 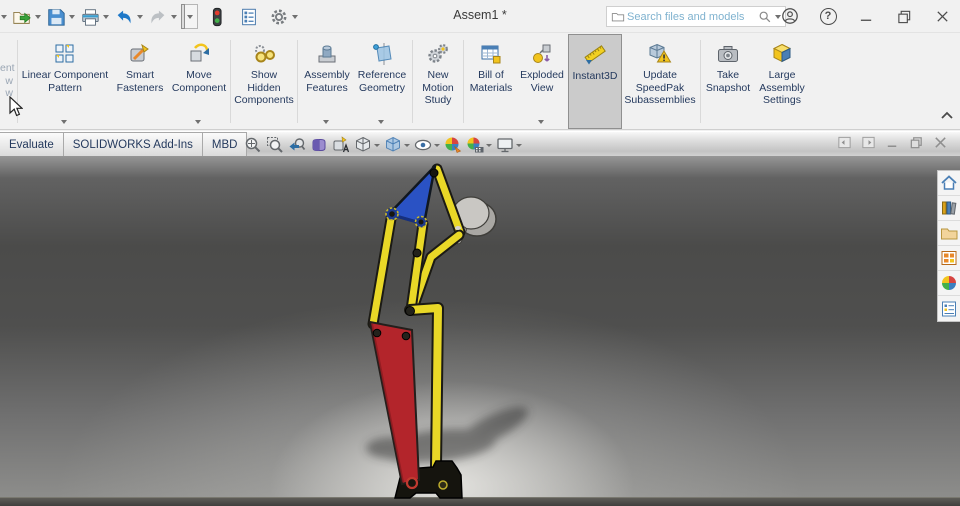 What do you see at coordinates (438, 81) in the screenshot?
I see `ribbon-button-new-motion-study: New Motion Study` at bounding box center [438, 81].